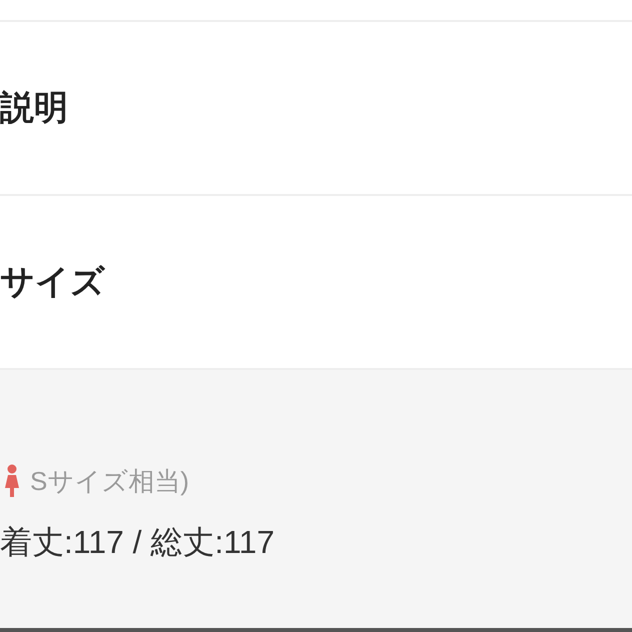  Describe the element at coordinates (12, 481) in the screenshot. I see `woman-icon` at that location.